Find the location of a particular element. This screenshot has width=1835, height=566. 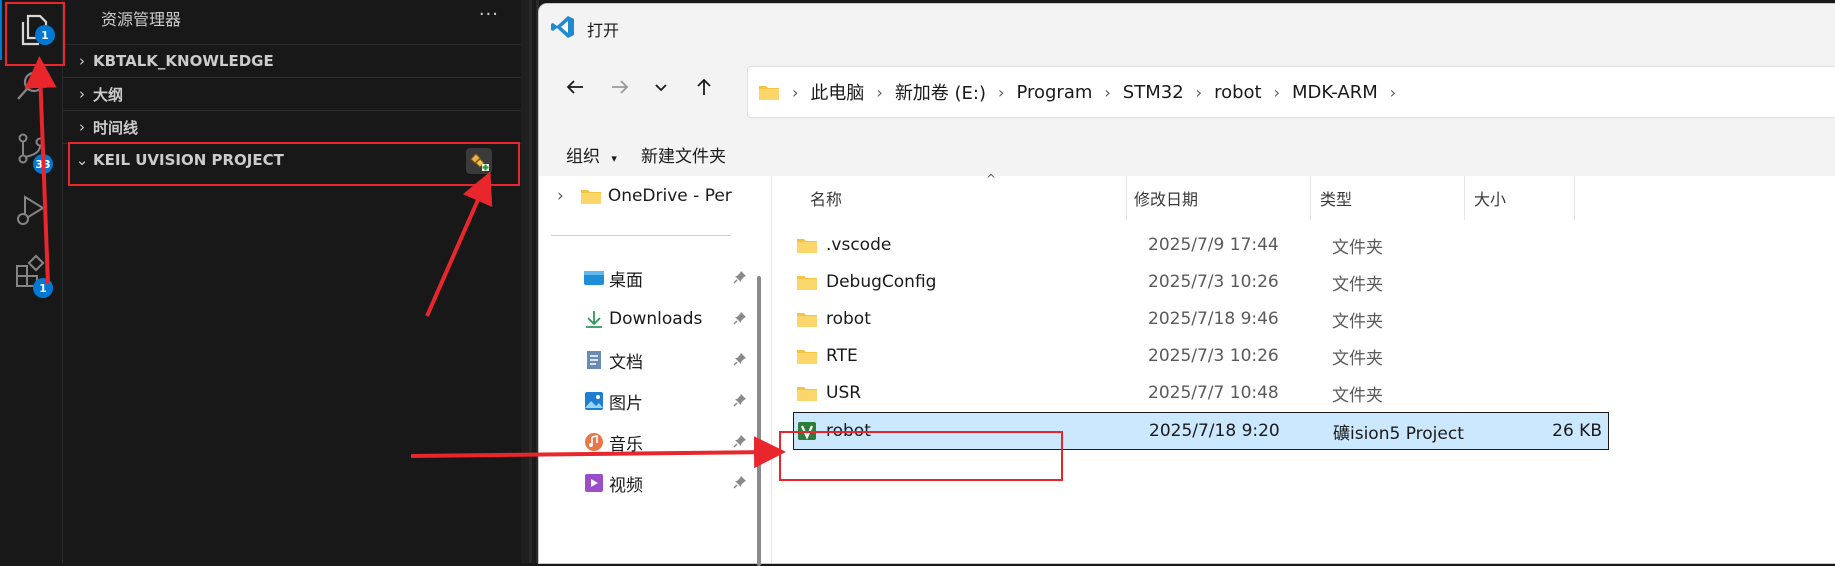

breadcrumb-item: 此电脑 is located at coordinates (837, 92).